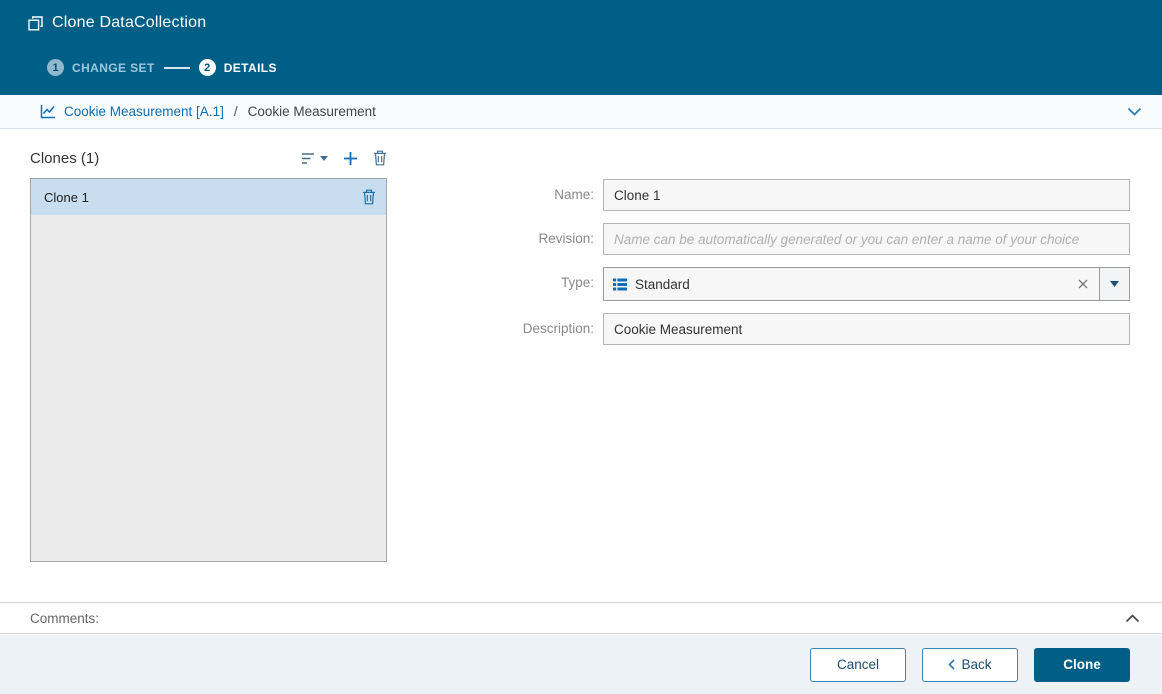  Describe the element at coordinates (324, 158) in the screenshot. I see `filter-caret-icon` at that location.